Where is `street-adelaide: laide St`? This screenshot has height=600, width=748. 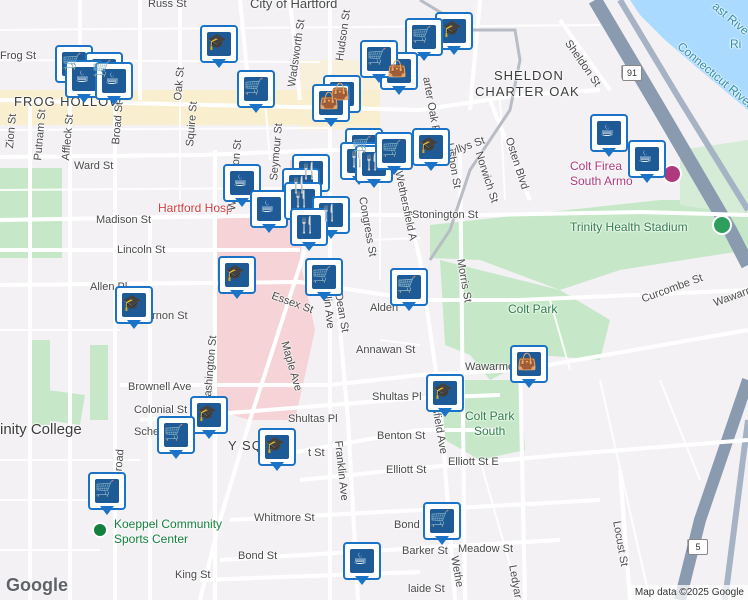 street-adelaide: laide St is located at coordinates (426, 589).